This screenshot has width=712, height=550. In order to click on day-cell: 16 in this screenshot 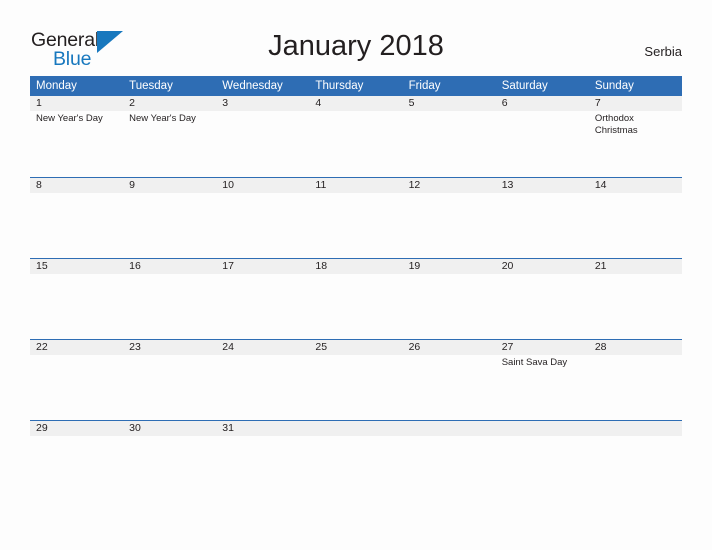, I will do `click(169, 299)`.